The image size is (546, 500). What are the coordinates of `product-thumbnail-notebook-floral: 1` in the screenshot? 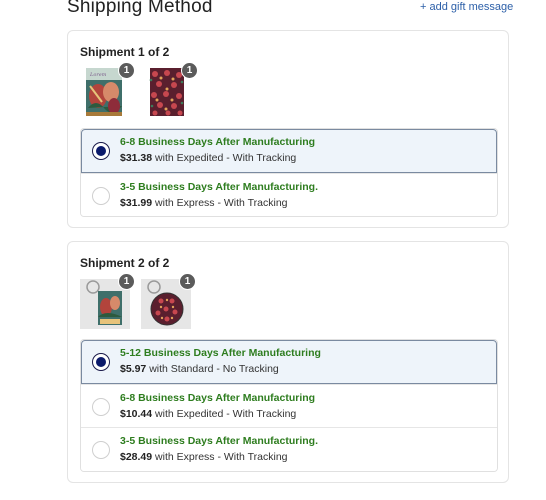 It's located at (172, 90).